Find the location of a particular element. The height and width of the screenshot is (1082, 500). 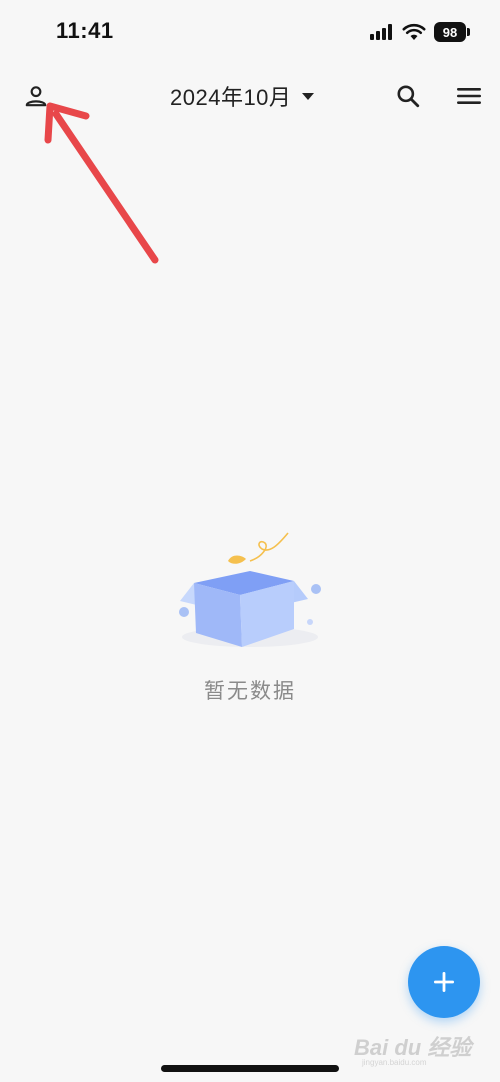

home-indicator is located at coordinates (250, 1068).